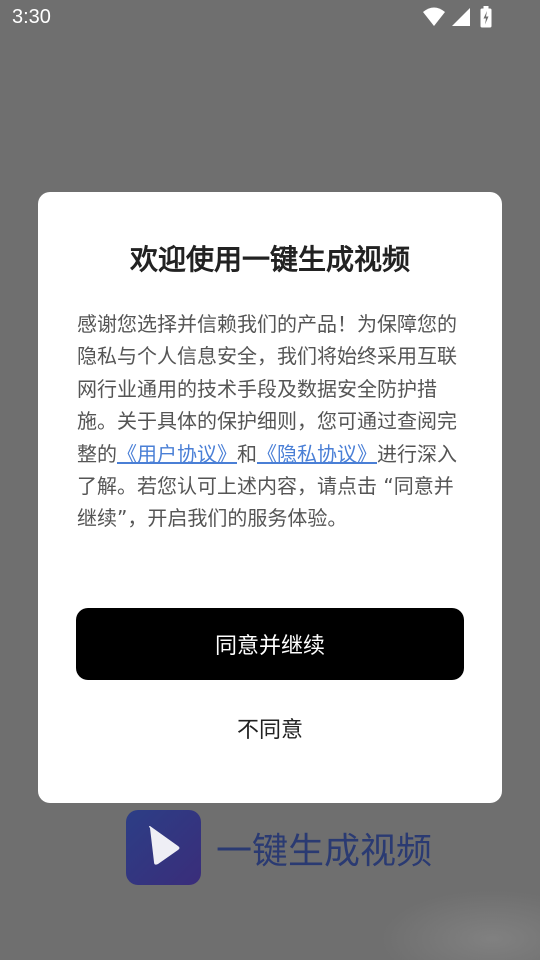  Describe the element at coordinates (177, 454) in the screenshot. I see `user-agreement-link: 《用户协议》` at that location.